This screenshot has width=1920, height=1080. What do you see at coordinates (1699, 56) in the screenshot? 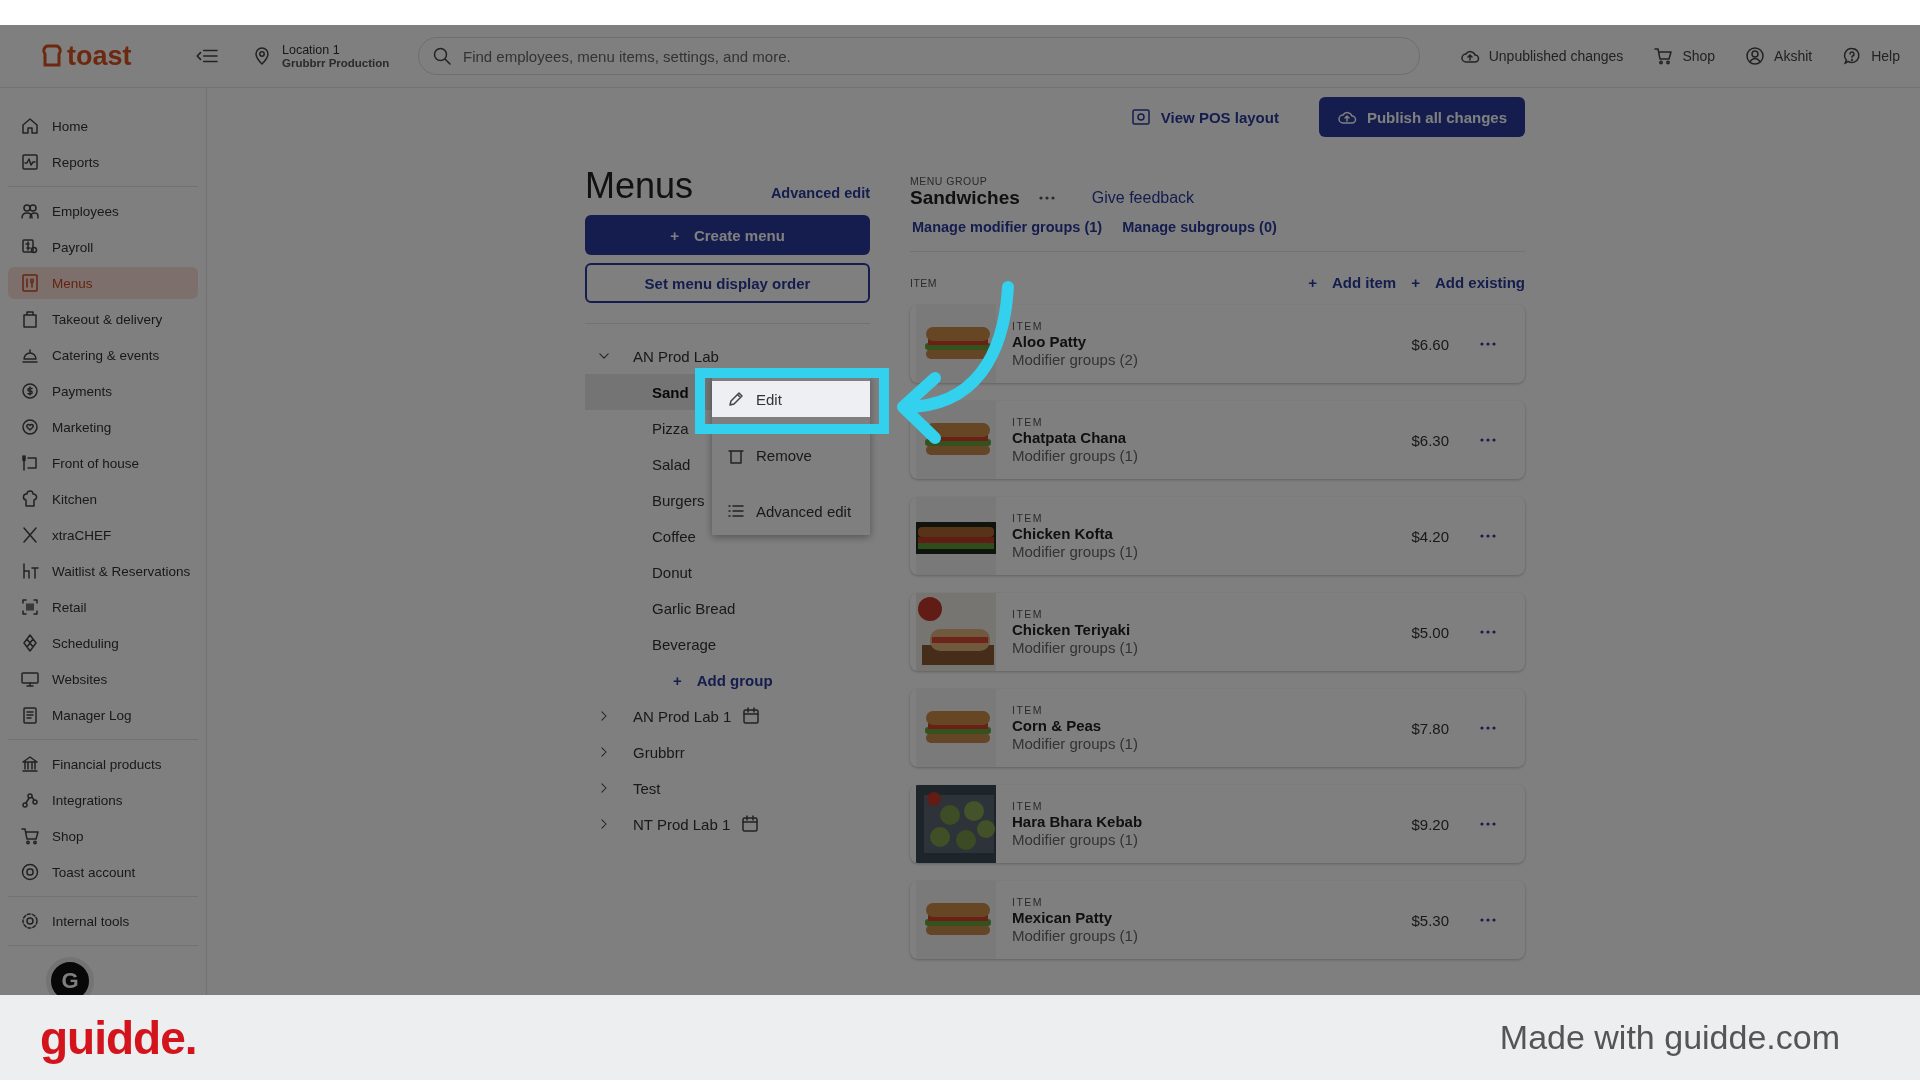
I see `top-bar-link: Shop` at bounding box center [1699, 56].